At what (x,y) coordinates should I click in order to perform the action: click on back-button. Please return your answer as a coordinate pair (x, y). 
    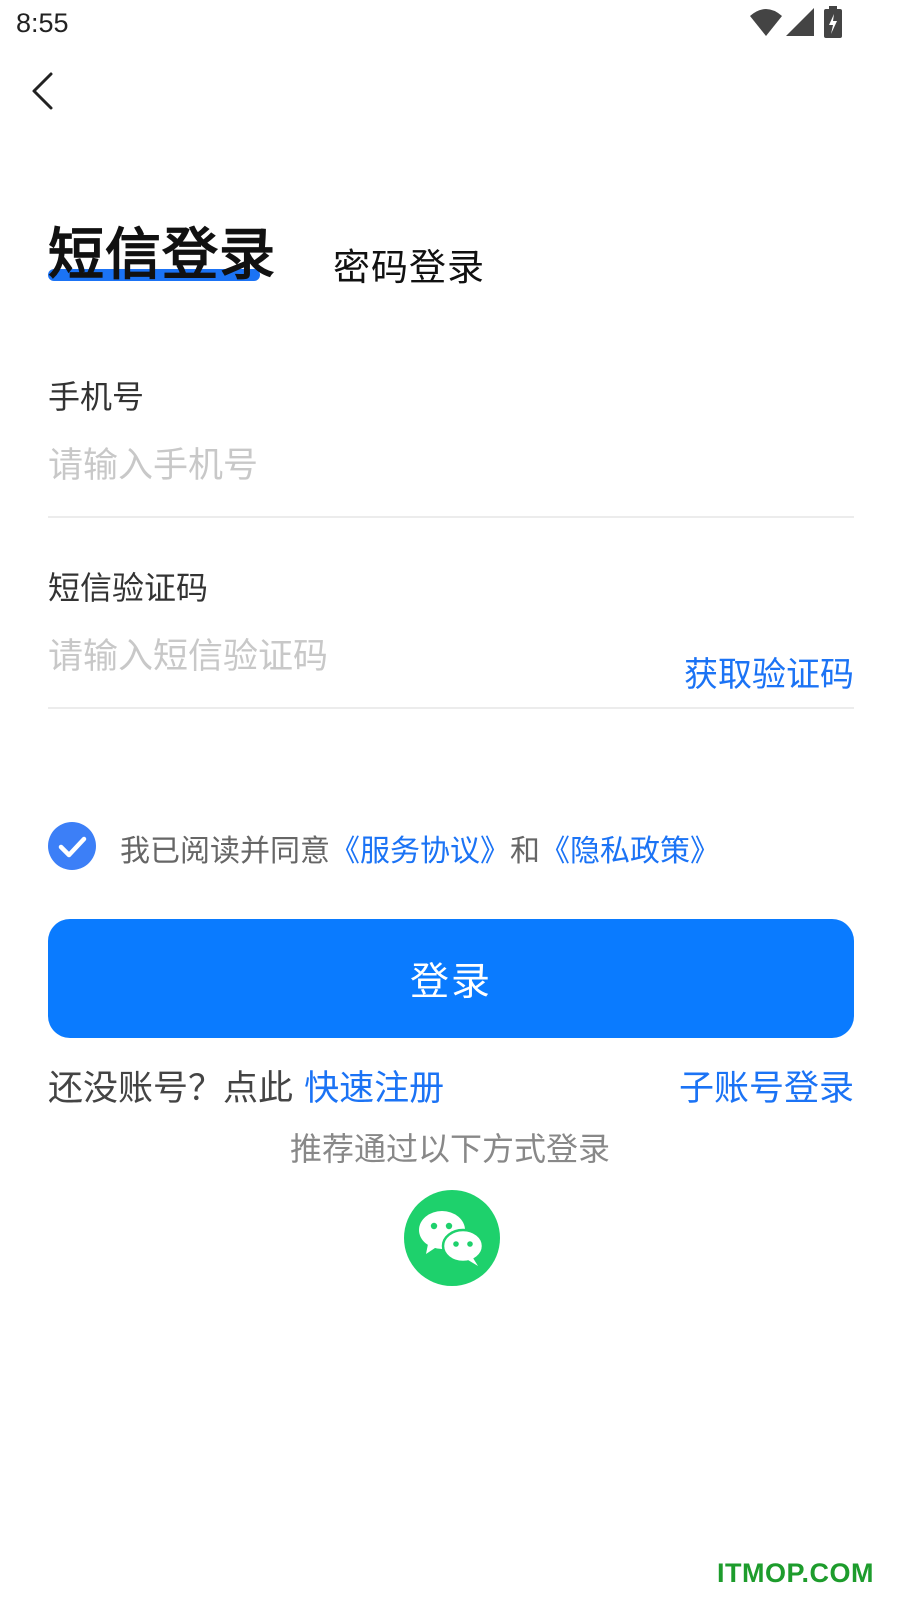
    Looking at the image, I should click on (46, 92).